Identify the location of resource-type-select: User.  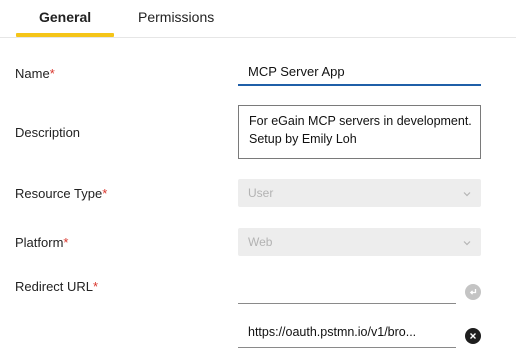
(359, 193).